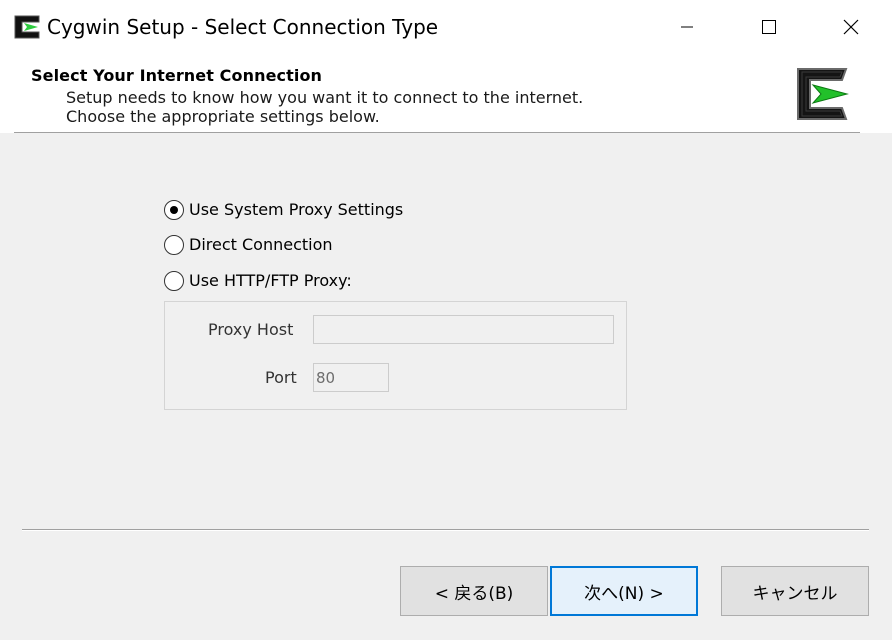 The width and height of the screenshot is (892, 640). I want to click on footer-divider, so click(445, 530).